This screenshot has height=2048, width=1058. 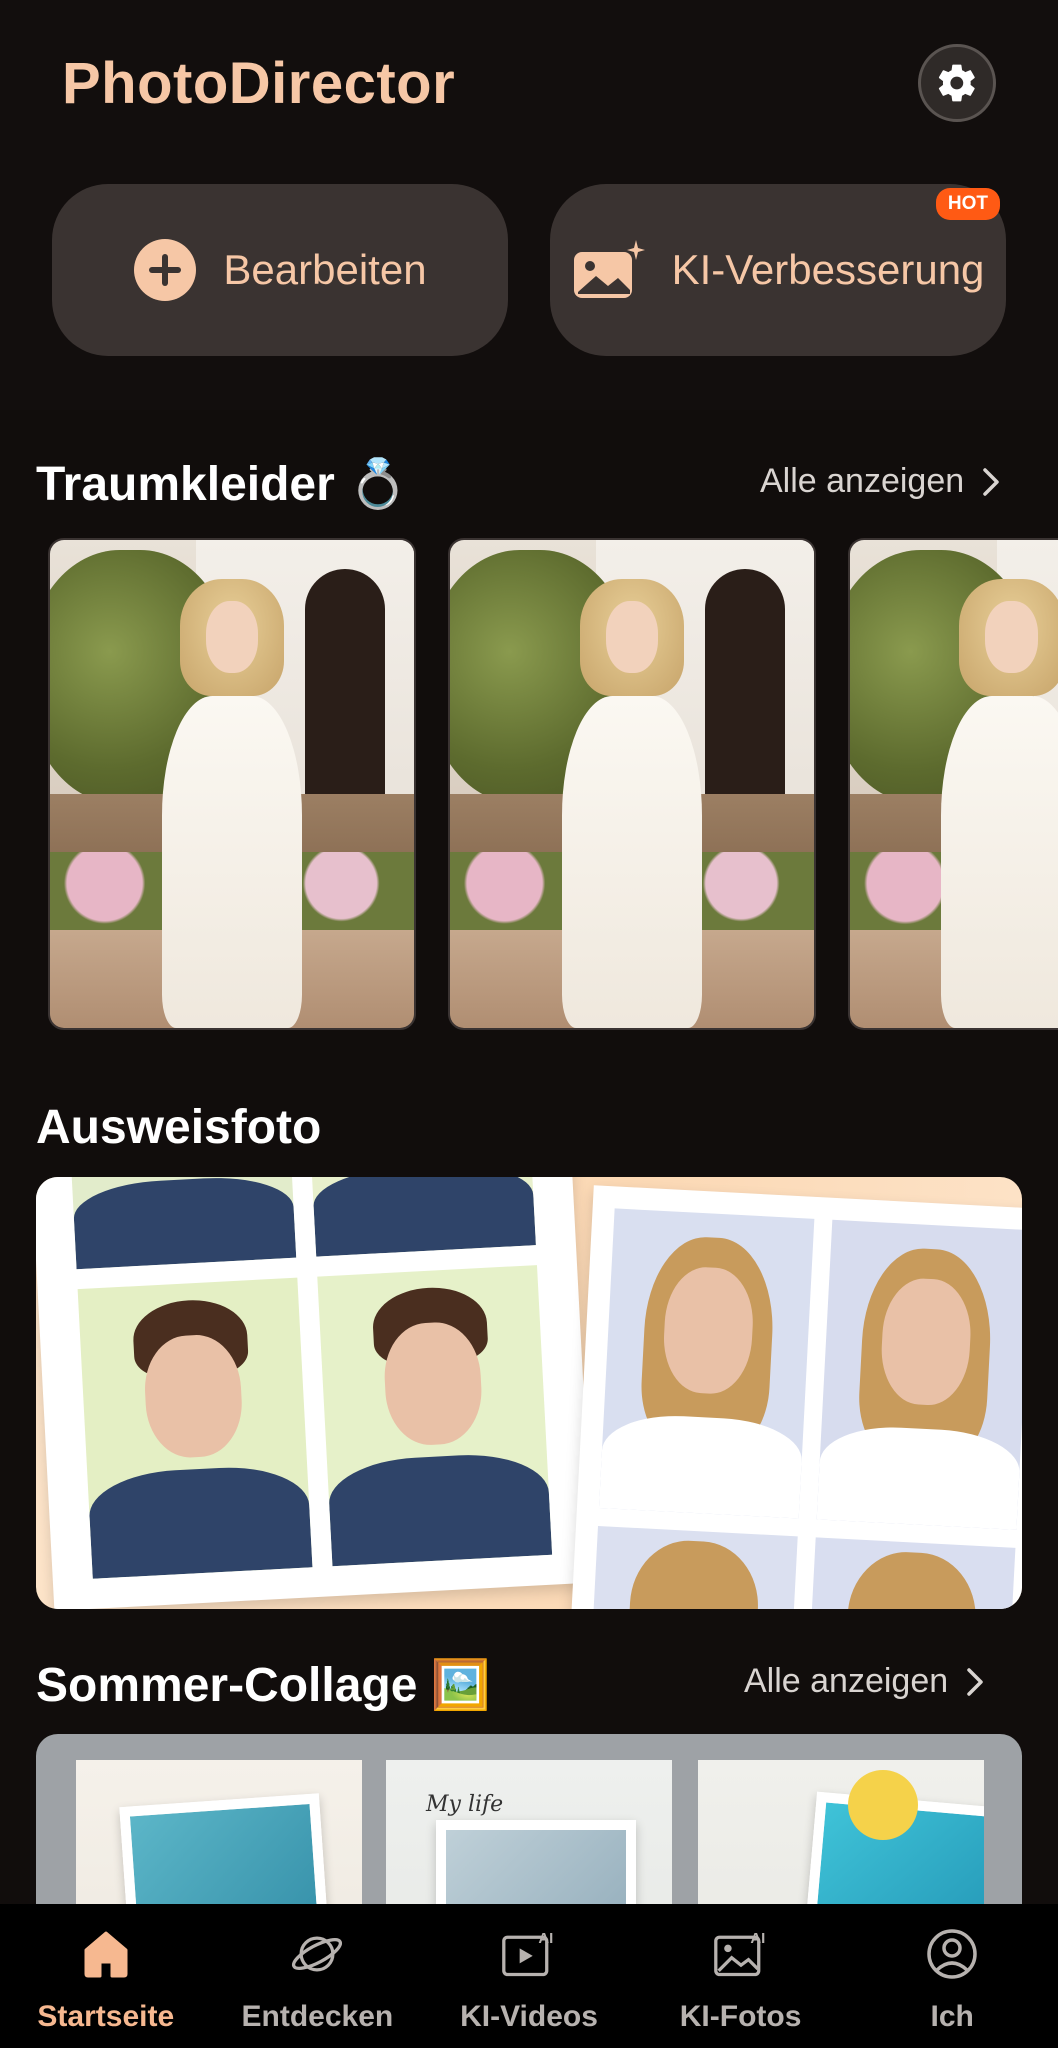 What do you see at coordinates (315, 1393) in the screenshot?
I see `id-sheet-male` at bounding box center [315, 1393].